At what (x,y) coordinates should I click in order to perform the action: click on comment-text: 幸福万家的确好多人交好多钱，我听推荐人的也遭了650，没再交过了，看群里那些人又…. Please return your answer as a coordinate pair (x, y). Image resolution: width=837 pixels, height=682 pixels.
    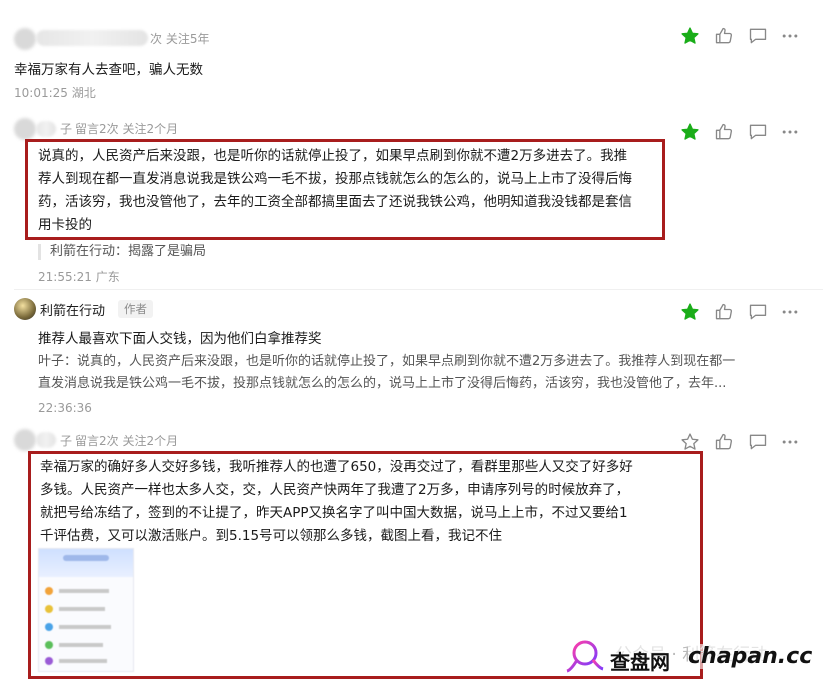
    Looking at the image, I should click on (365, 502).